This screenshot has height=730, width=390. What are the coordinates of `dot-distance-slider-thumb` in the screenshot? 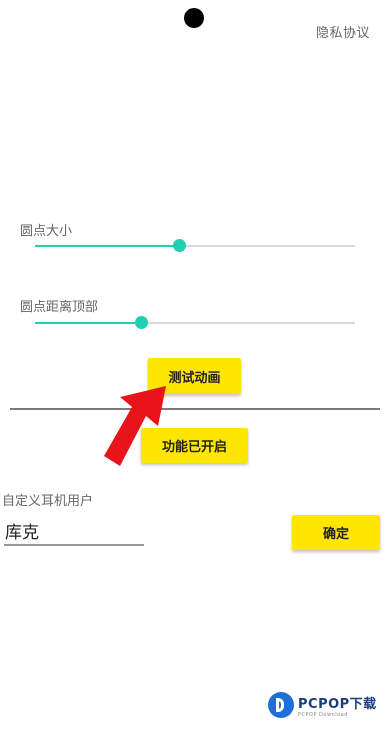 It's located at (141, 322).